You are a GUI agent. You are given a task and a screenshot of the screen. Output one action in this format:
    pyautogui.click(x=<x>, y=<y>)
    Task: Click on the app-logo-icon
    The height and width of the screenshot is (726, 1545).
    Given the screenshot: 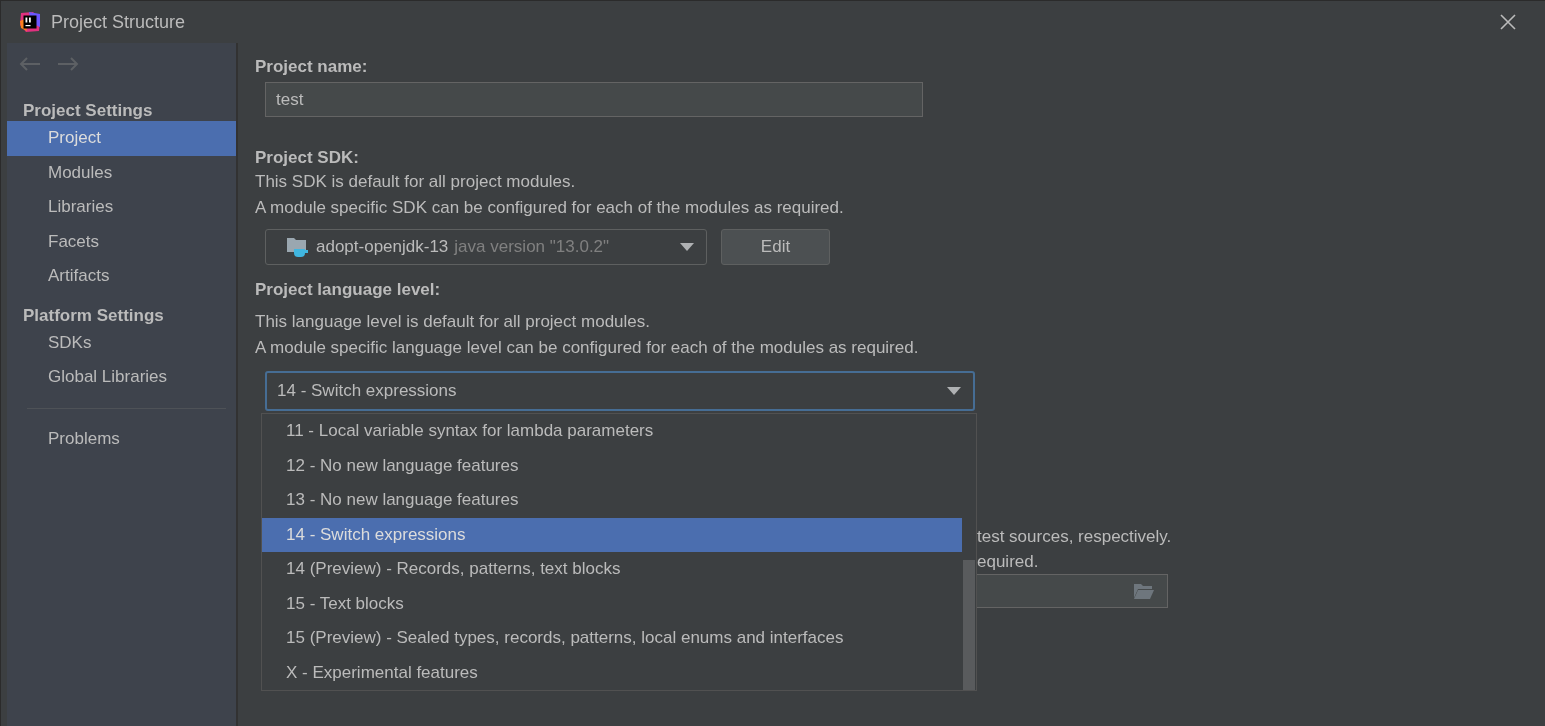 What is the action you would take?
    pyautogui.click(x=30, y=22)
    